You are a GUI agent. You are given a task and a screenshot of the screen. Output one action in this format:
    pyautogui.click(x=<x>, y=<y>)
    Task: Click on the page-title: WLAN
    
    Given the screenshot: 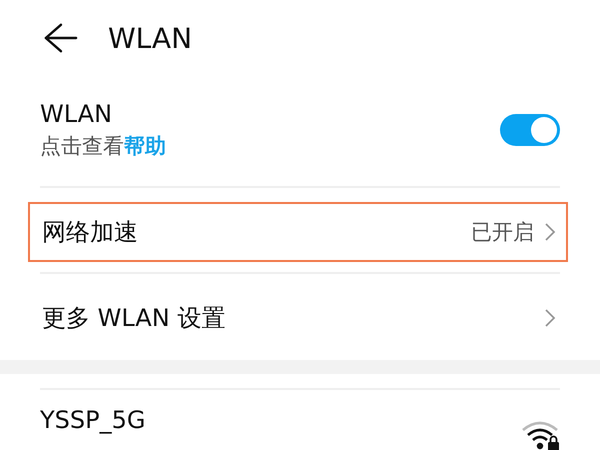 What is the action you would take?
    pyautogui.click(x=150, y=38)
    